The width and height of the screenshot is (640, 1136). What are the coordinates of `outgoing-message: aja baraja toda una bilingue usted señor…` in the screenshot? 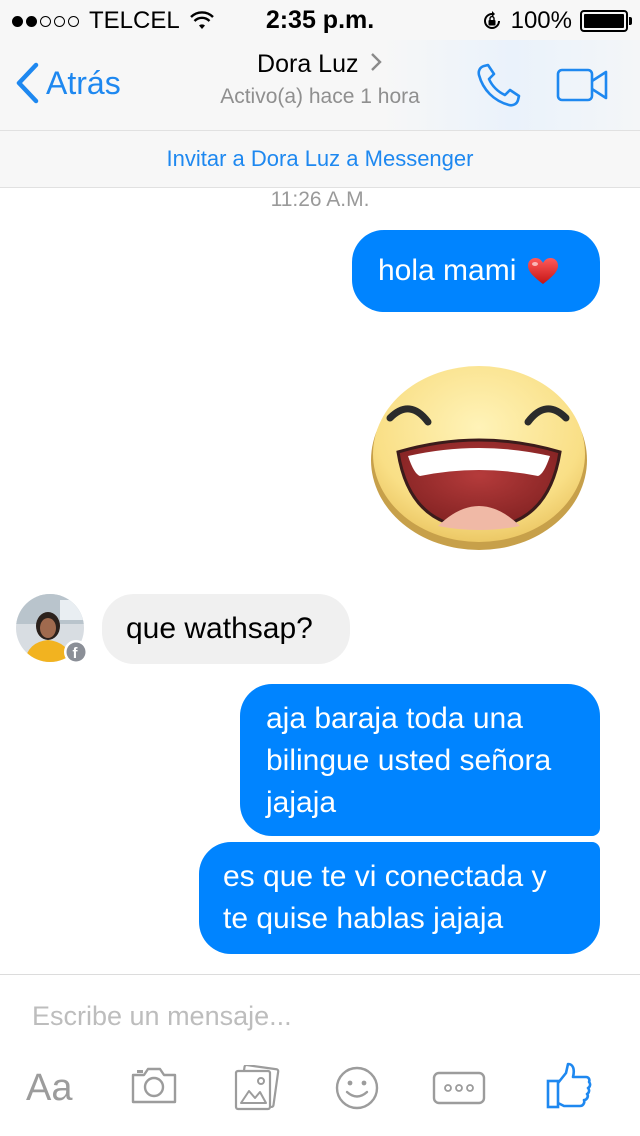 It's located at (420, 760).